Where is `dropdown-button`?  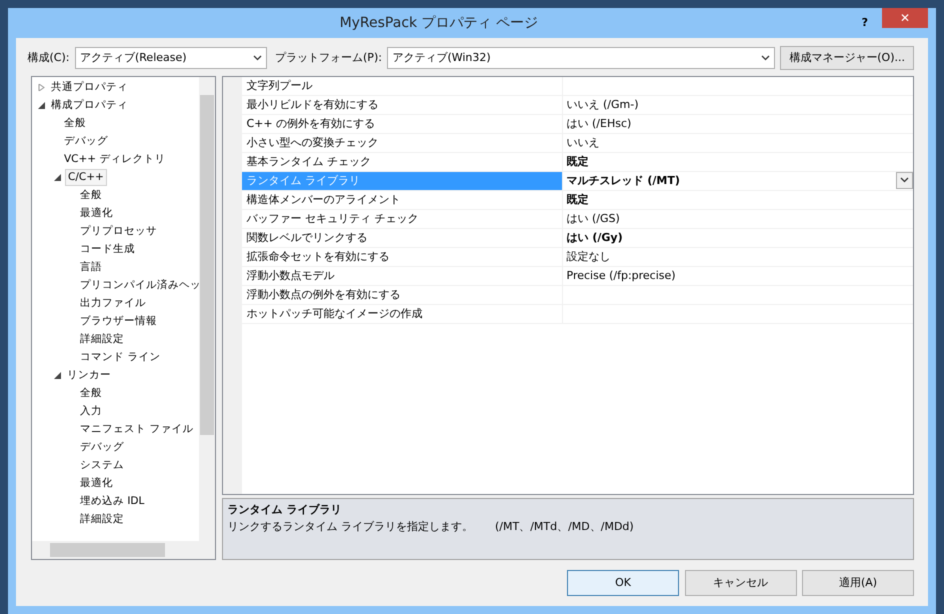 dropdown-button is located at coordinates (904, 180).